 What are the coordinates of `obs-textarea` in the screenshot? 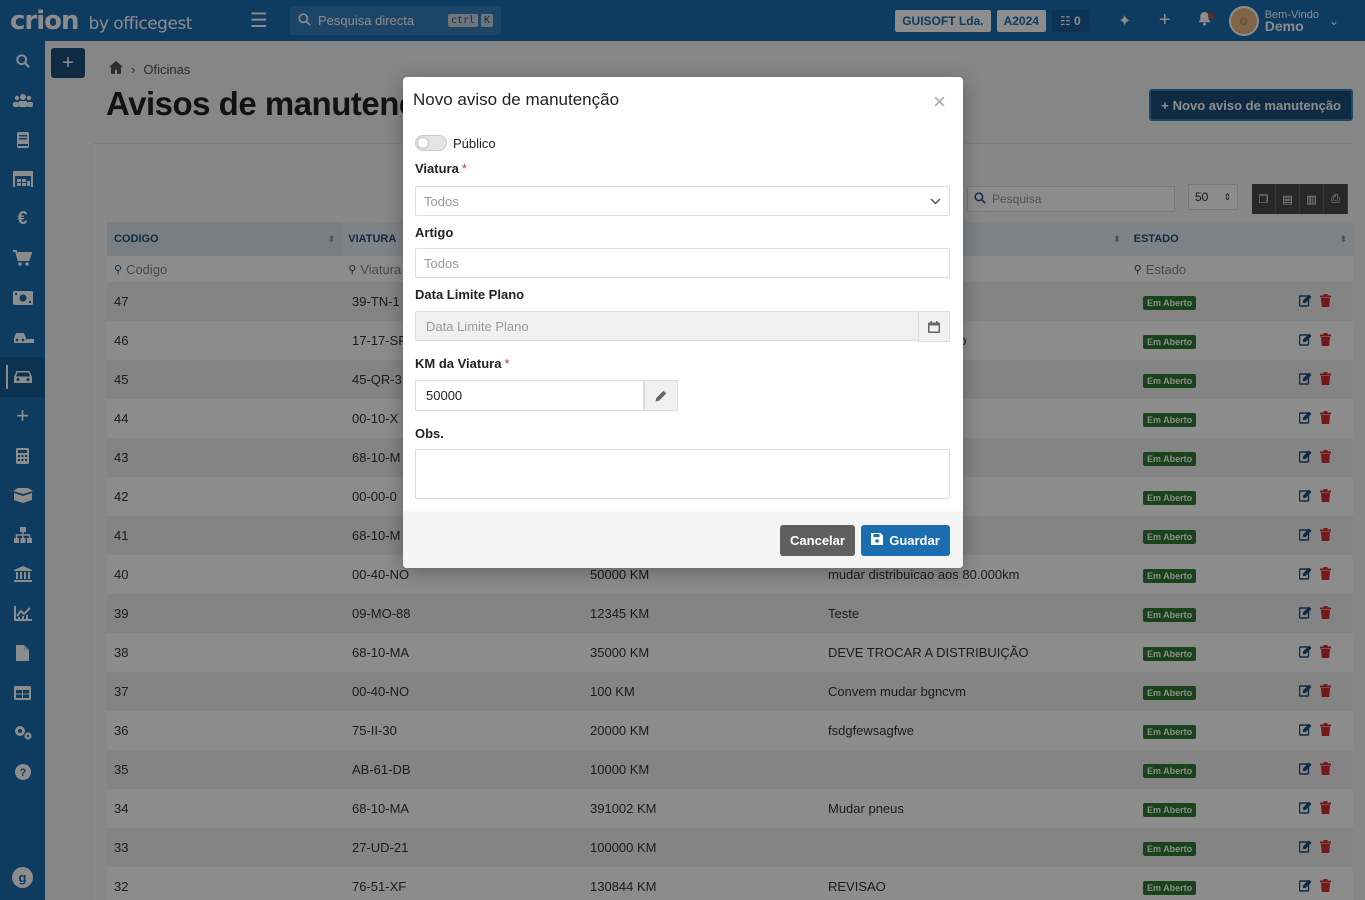 It's located at (682, 474).